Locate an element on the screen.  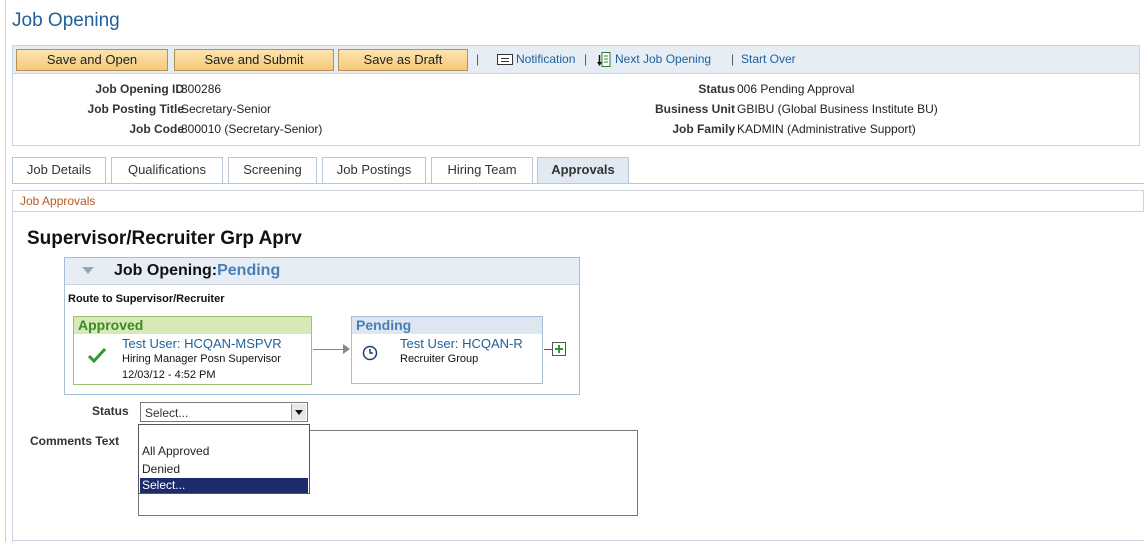
step-user-link: Test User: HCQAN-MSPVR is located at coordinates (202, 343).